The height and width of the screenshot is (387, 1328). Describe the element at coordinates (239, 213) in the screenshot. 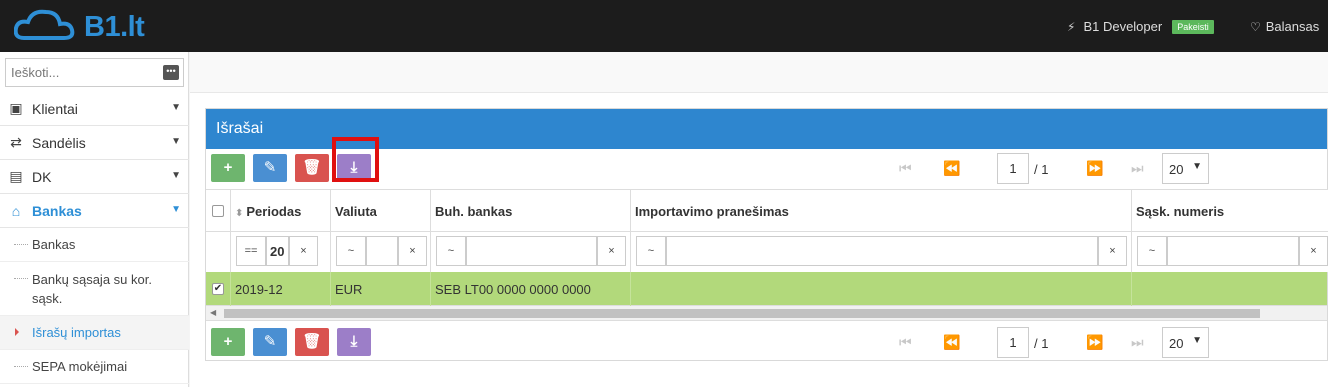

I see `sort-icon: ⬍` at that location.